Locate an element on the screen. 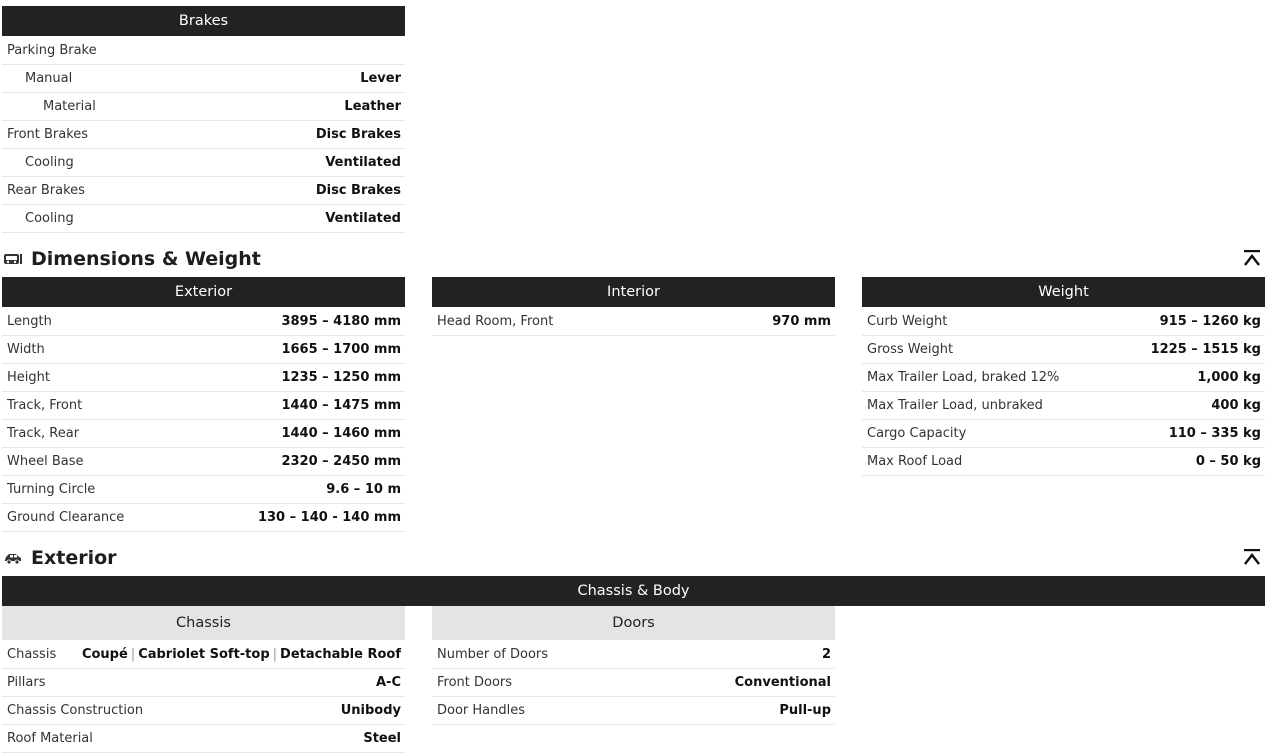 This screenshot has height=753, width=1267. row-value: Pull-up is located at coordinates (805, 710).